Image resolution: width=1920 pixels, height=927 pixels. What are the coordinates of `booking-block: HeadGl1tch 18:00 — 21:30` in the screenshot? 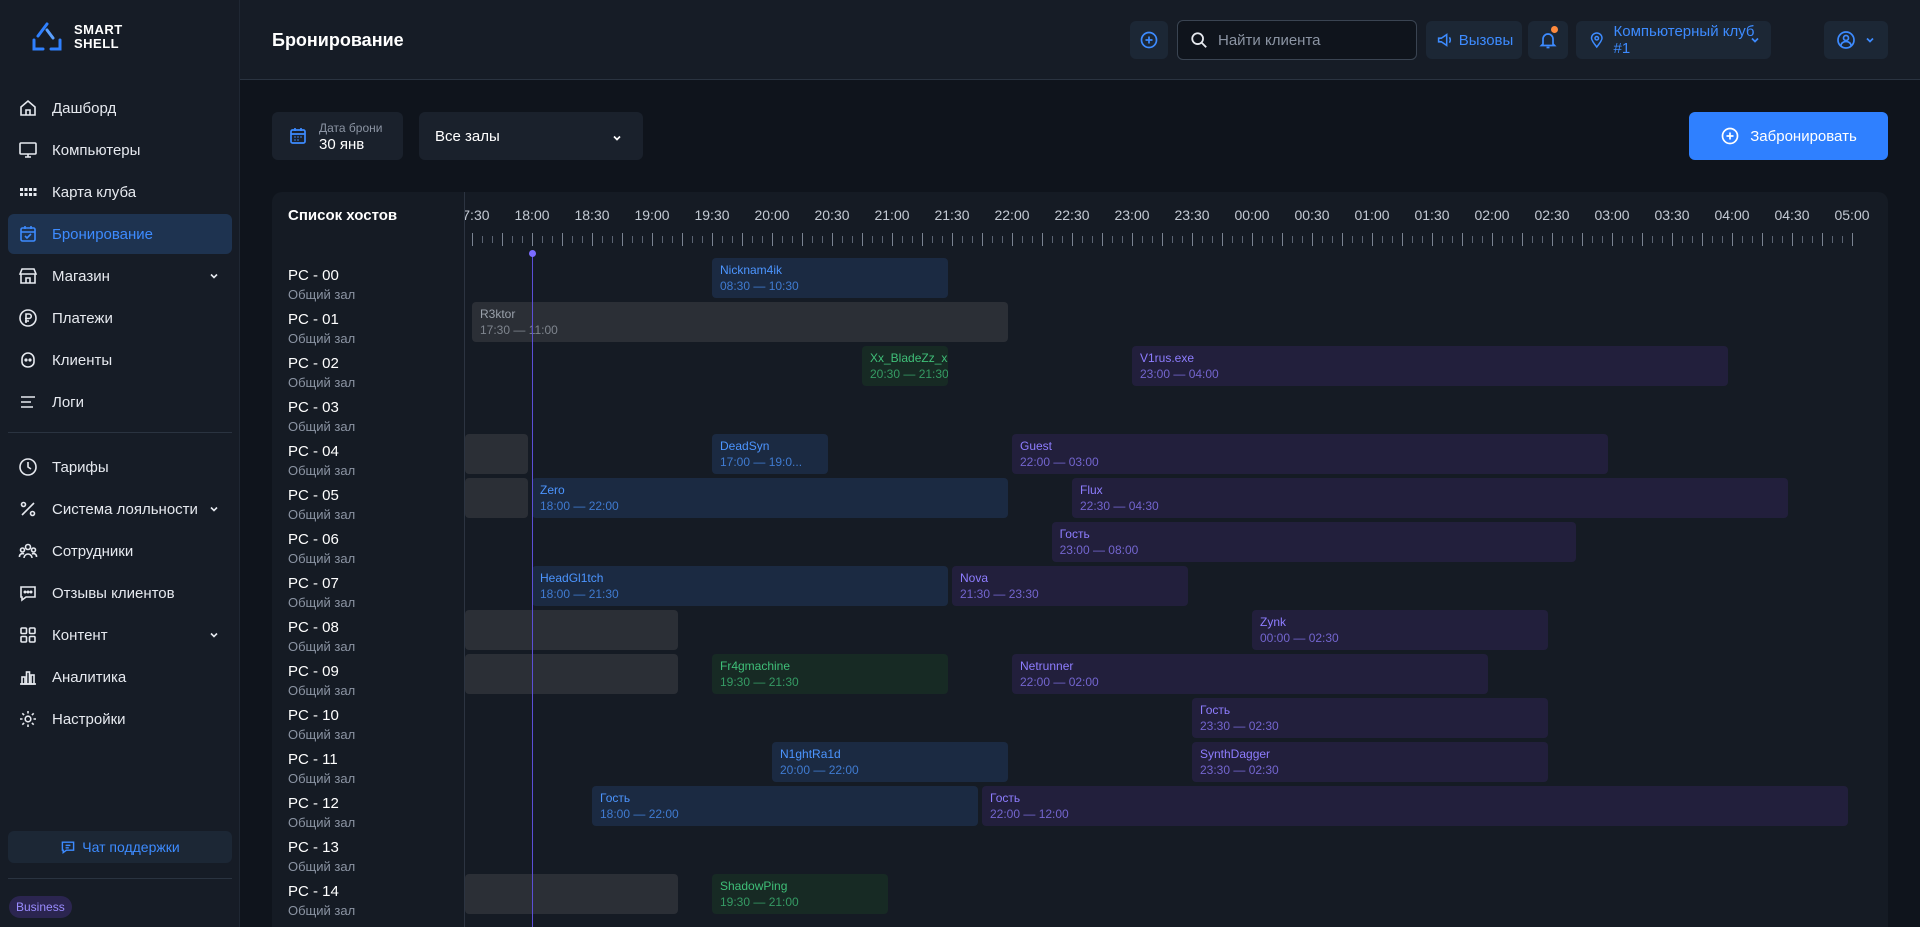 It's located at (740, 586).